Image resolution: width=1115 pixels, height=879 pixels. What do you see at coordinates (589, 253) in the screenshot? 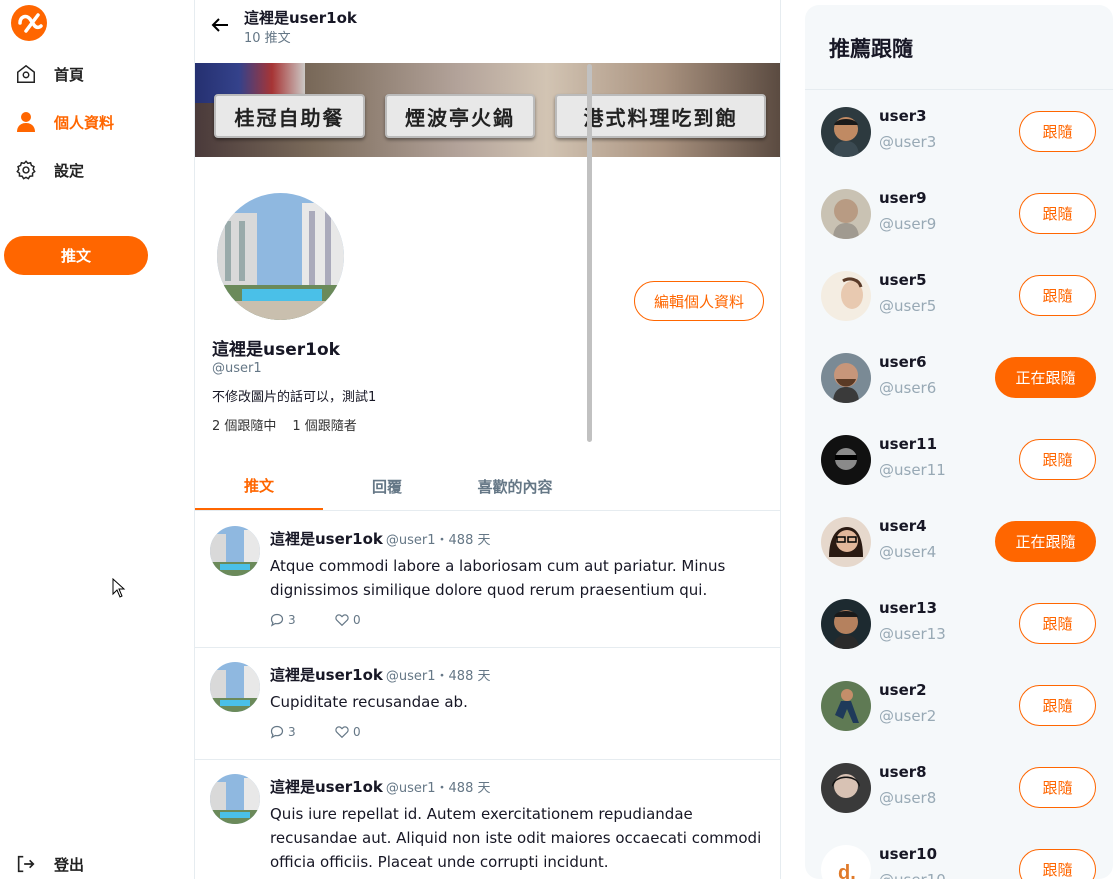
I see `main-scrollbar` at bounding box center [589, 253].